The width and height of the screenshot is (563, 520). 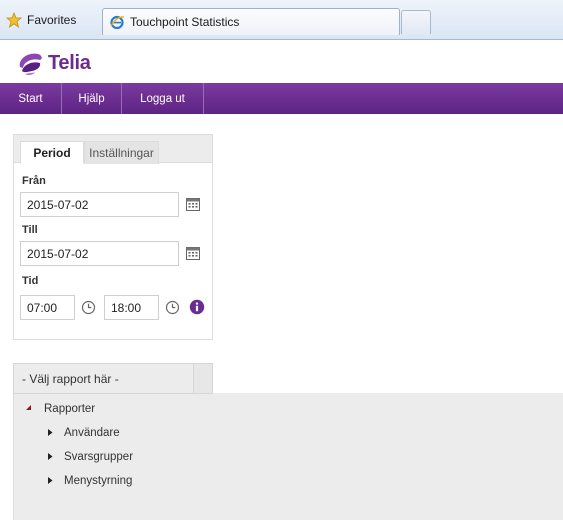 What do you see at coordinates (92, 98) in the screenshot?
I see `nav-help: Hjälp` at bounding box center [92, 98].